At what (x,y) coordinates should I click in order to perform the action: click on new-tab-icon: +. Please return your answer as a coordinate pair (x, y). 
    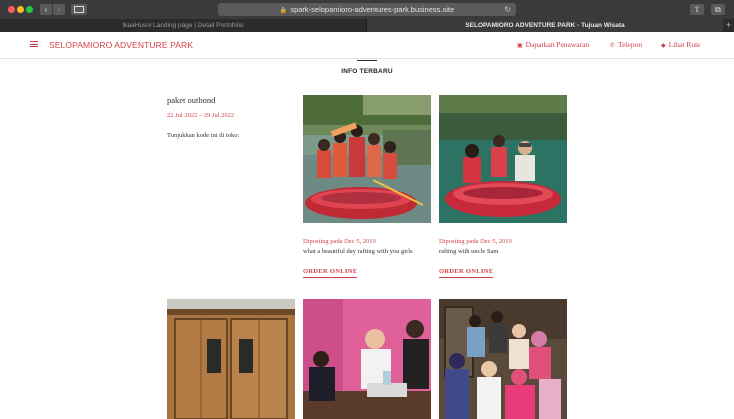
    Looking at the image, I should click on (728, 25).